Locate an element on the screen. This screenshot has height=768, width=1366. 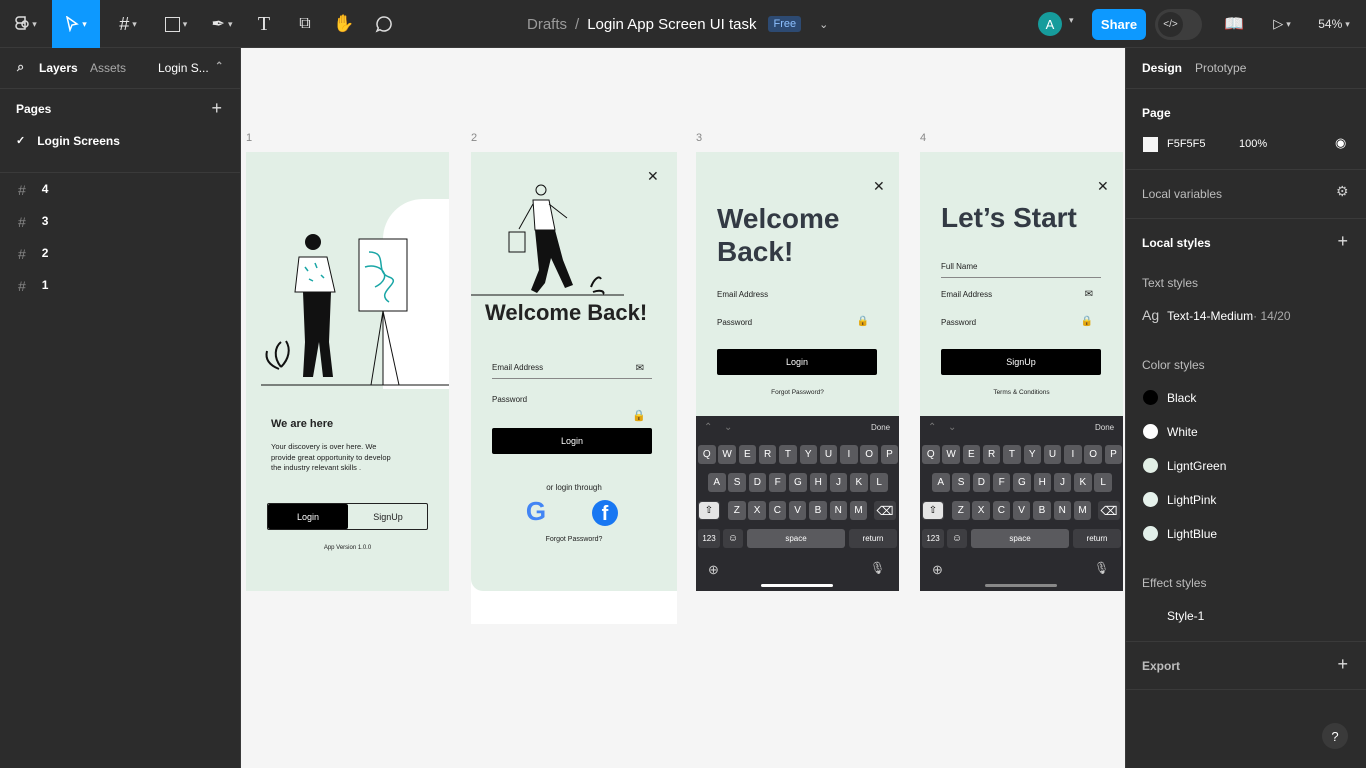
add-page-icon: + is located at coordinates (216, 108).